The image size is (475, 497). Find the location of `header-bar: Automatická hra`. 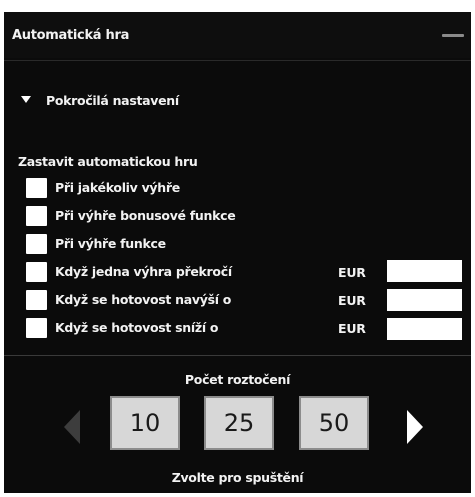

header-bar: Automatická hra is located at coordinates (237, 35).